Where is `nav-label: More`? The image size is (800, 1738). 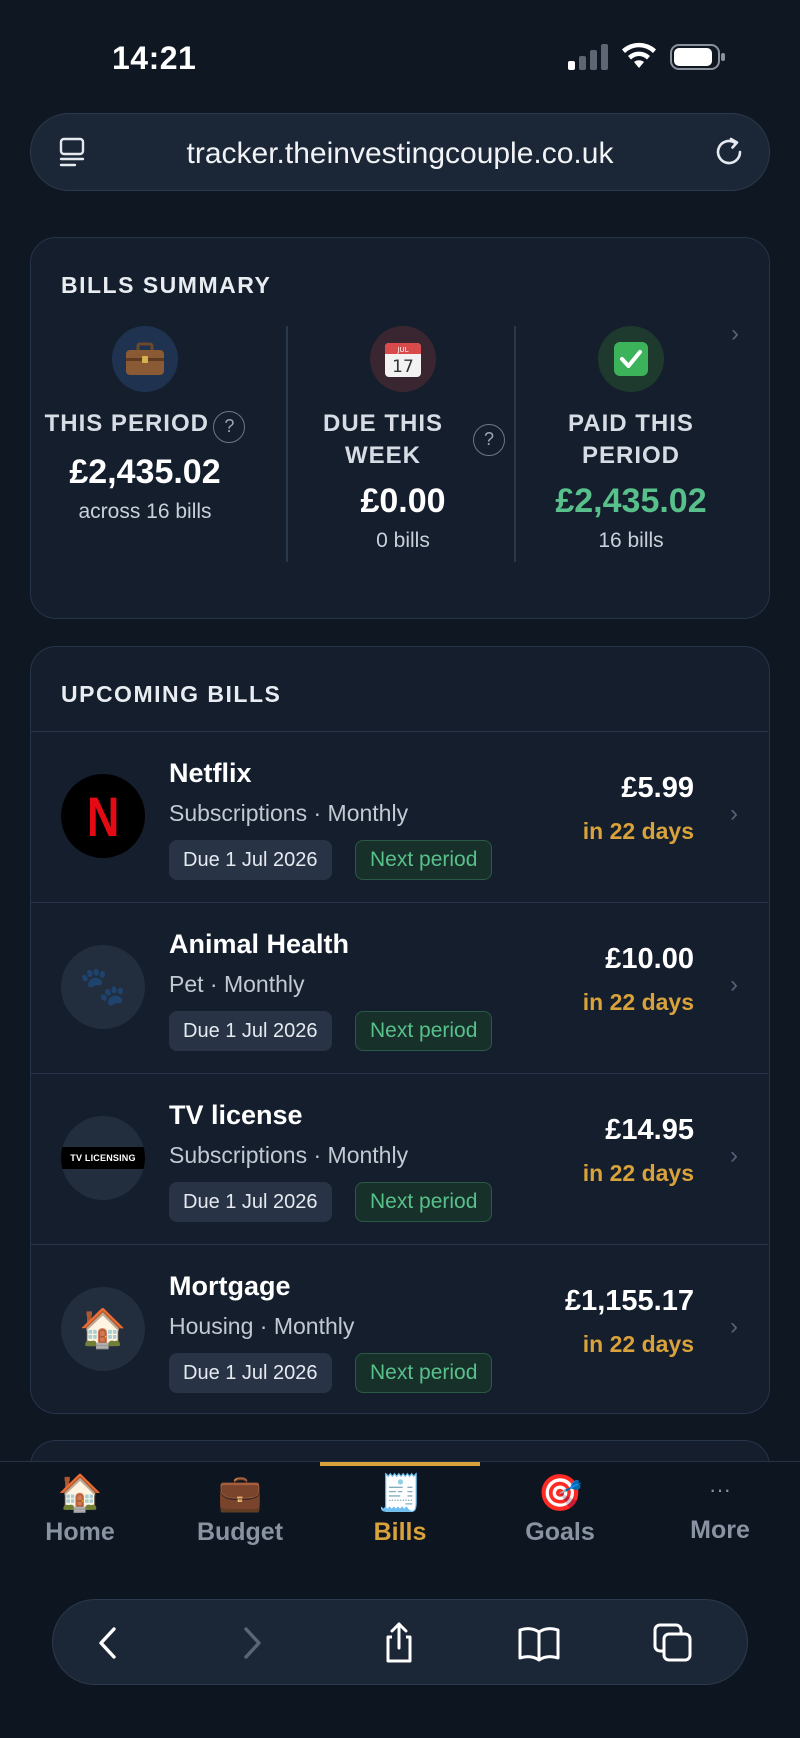
nav-label: More is located at coordinates (720, 1530).